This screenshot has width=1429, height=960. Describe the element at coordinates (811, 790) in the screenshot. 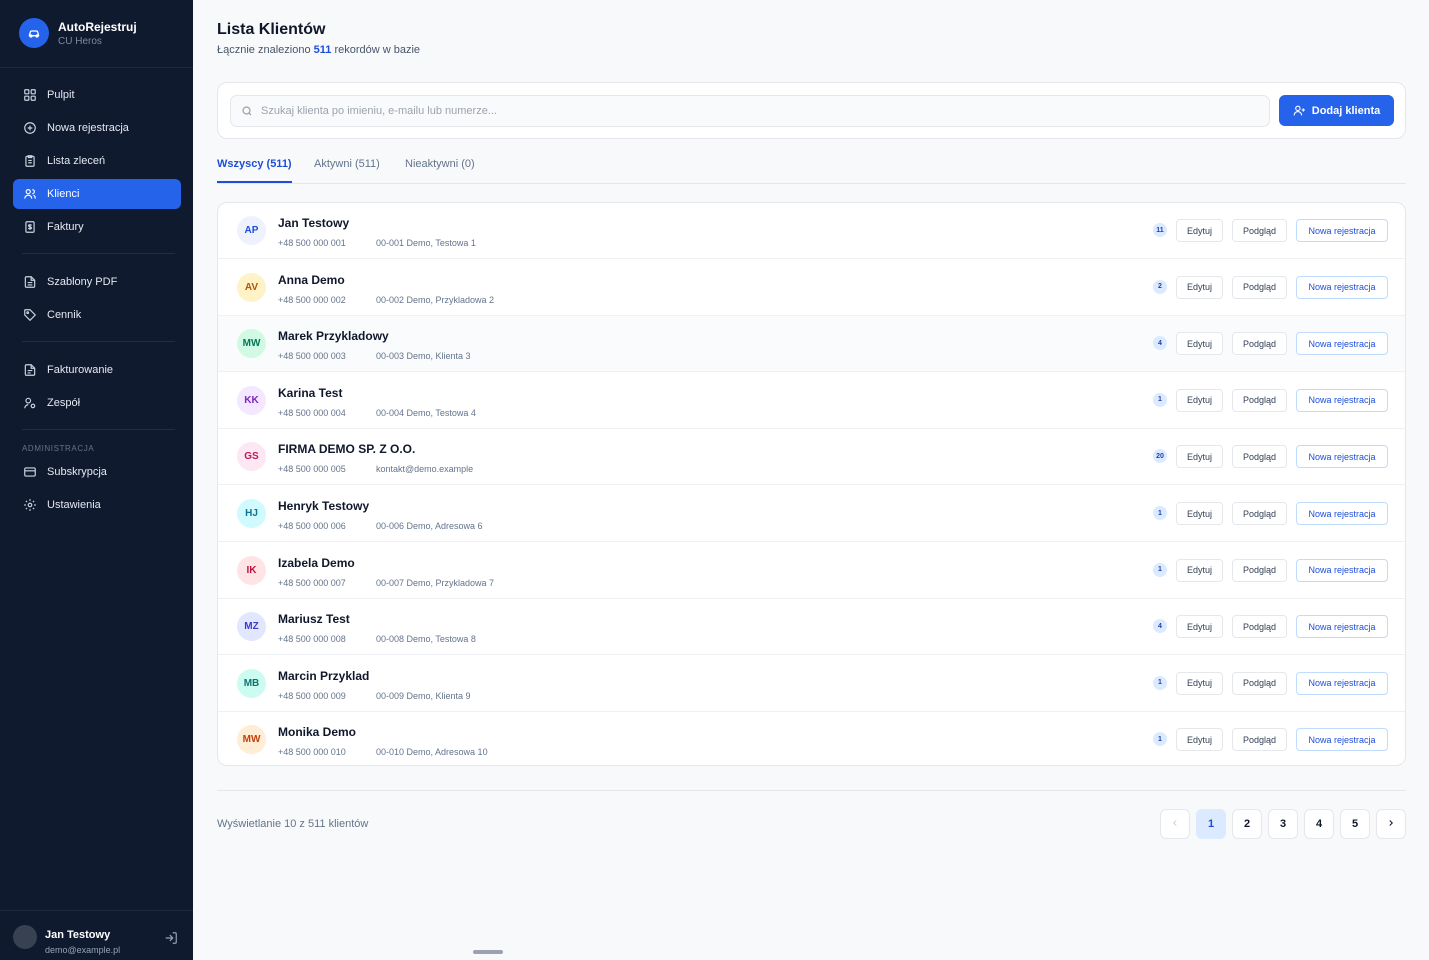

I see `divider` at that location.